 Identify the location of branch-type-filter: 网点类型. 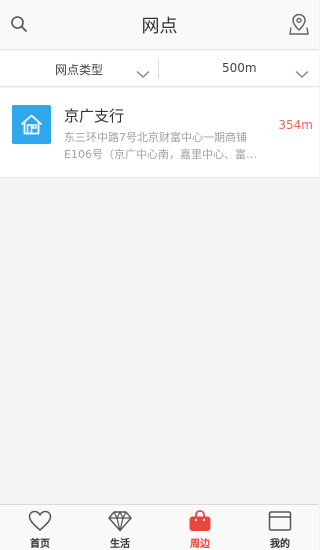
(79, 69).